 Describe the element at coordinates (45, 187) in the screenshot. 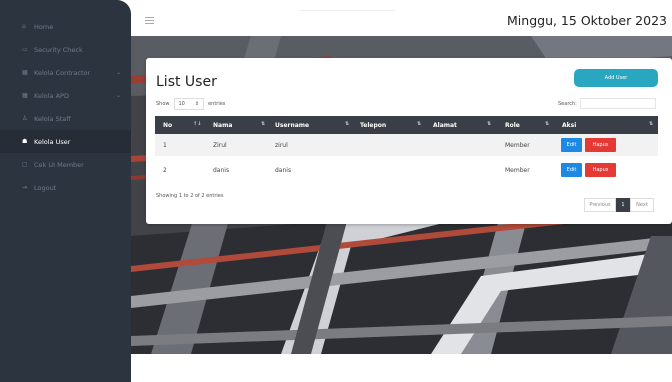

I see `sidebar-item-label: Logout` at that location.